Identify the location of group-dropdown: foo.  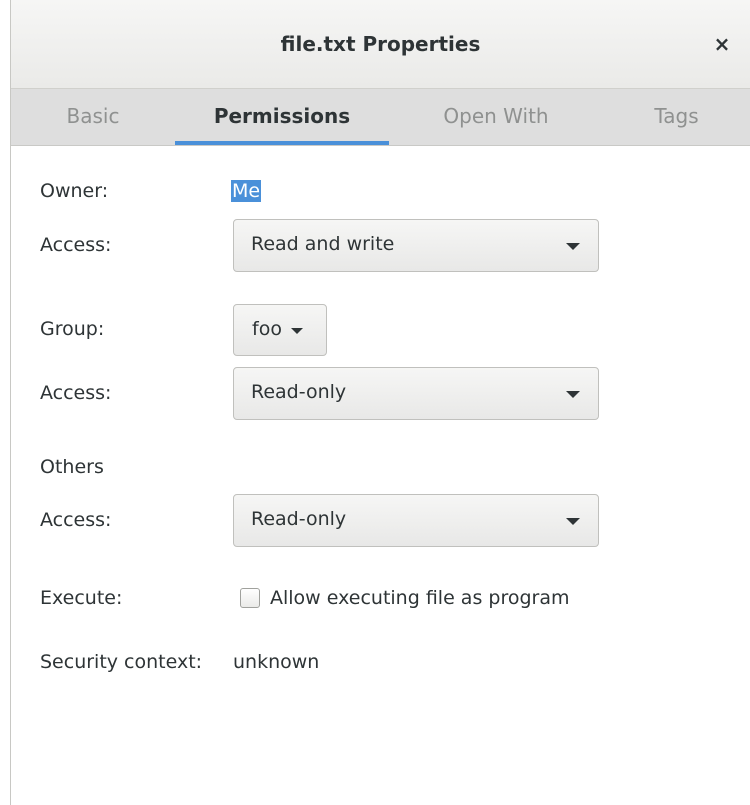
(280, 330).